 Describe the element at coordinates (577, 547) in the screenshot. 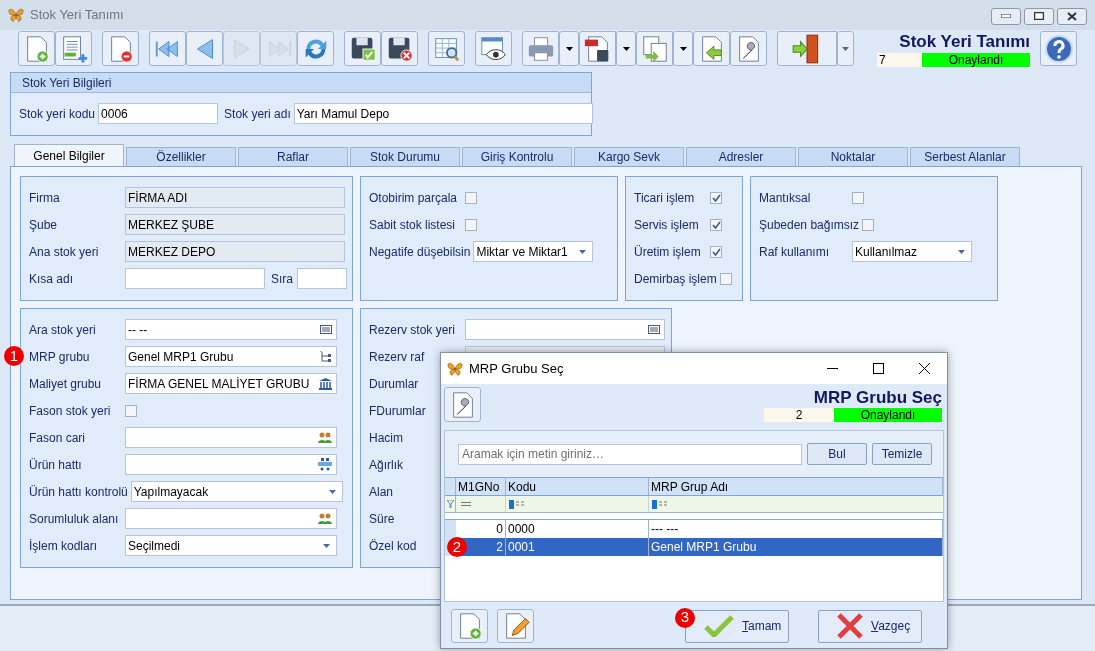

I see `table-cell: 0001` at that location.